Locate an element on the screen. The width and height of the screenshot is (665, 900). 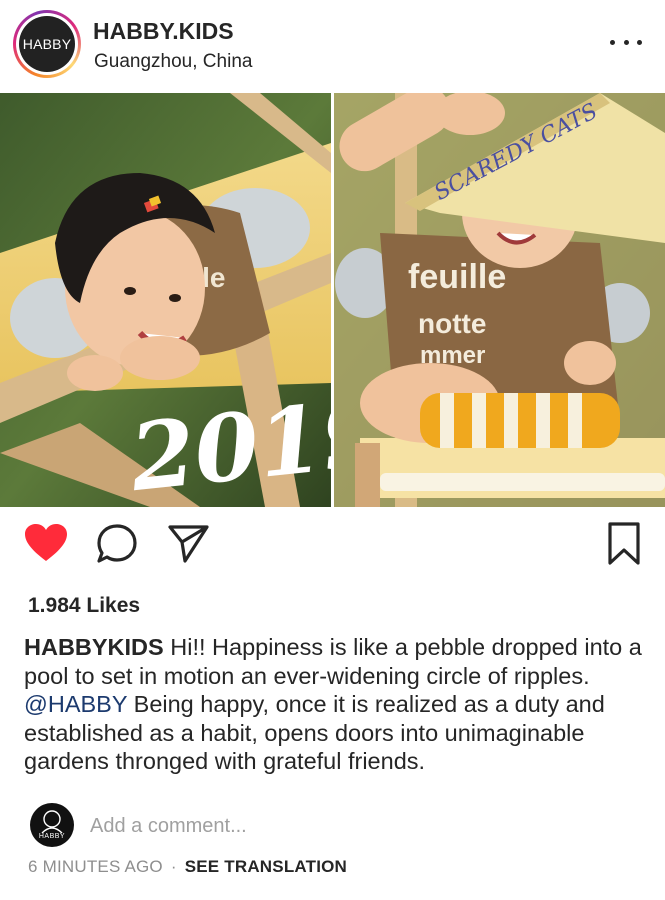
commenter-avatar: HABBY is located at coordinates (52, 825).